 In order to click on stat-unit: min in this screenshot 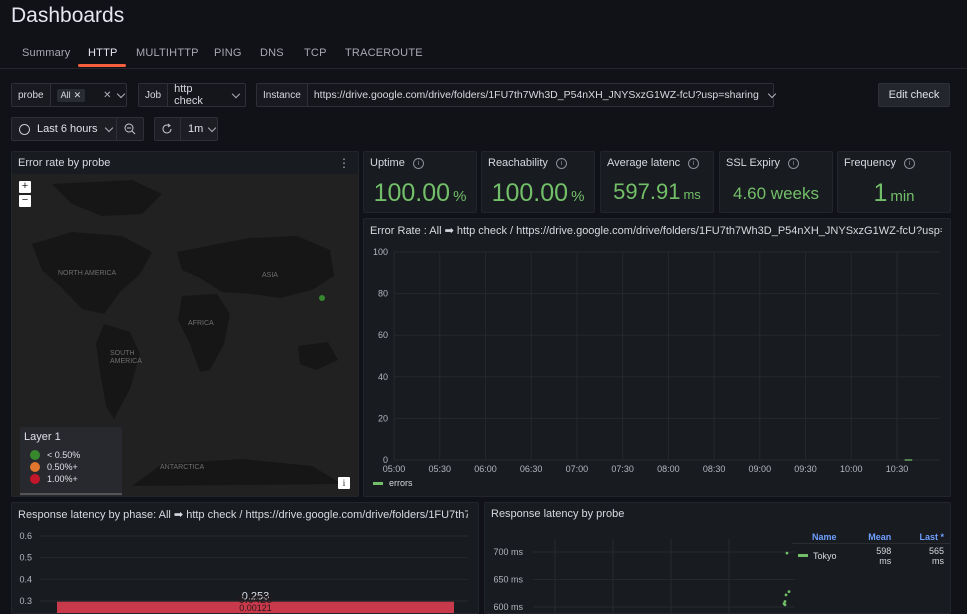, I will do `click(902, 196)`.